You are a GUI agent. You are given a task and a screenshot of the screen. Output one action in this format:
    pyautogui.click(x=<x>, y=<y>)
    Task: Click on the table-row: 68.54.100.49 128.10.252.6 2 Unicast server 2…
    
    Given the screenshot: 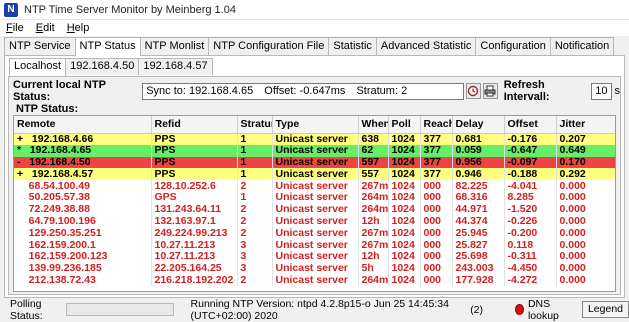 What is the action you would take?
    pyautogui.click(x=314, y=186)
    